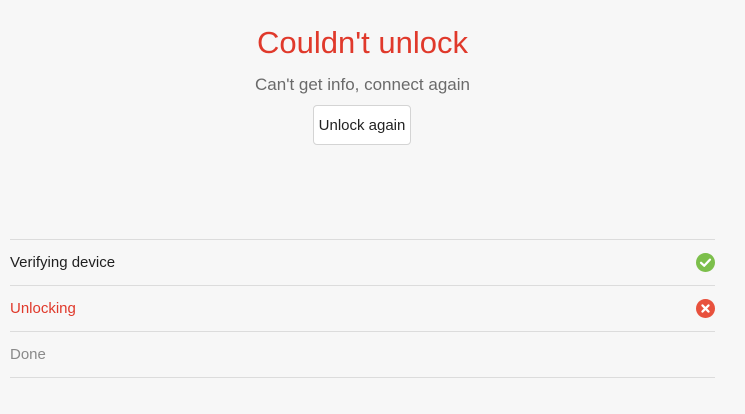 Image resolution: width=745 pixels, height=414 pixels. I want to click on step-unlocking: Unlocking, so click(362, 309).